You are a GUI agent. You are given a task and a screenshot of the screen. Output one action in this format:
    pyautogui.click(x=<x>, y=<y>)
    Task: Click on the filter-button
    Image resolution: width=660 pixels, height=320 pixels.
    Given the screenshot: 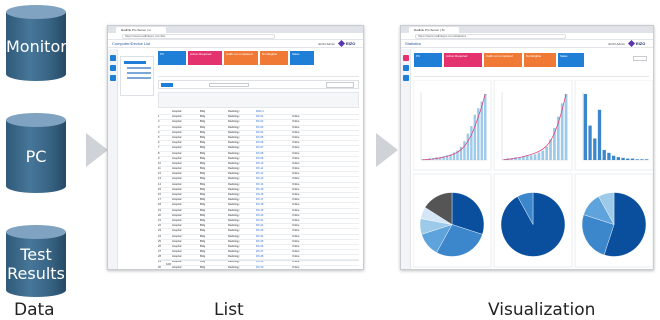 What is the action you would take?
    pyautogui.click(x=167, y=85)
    